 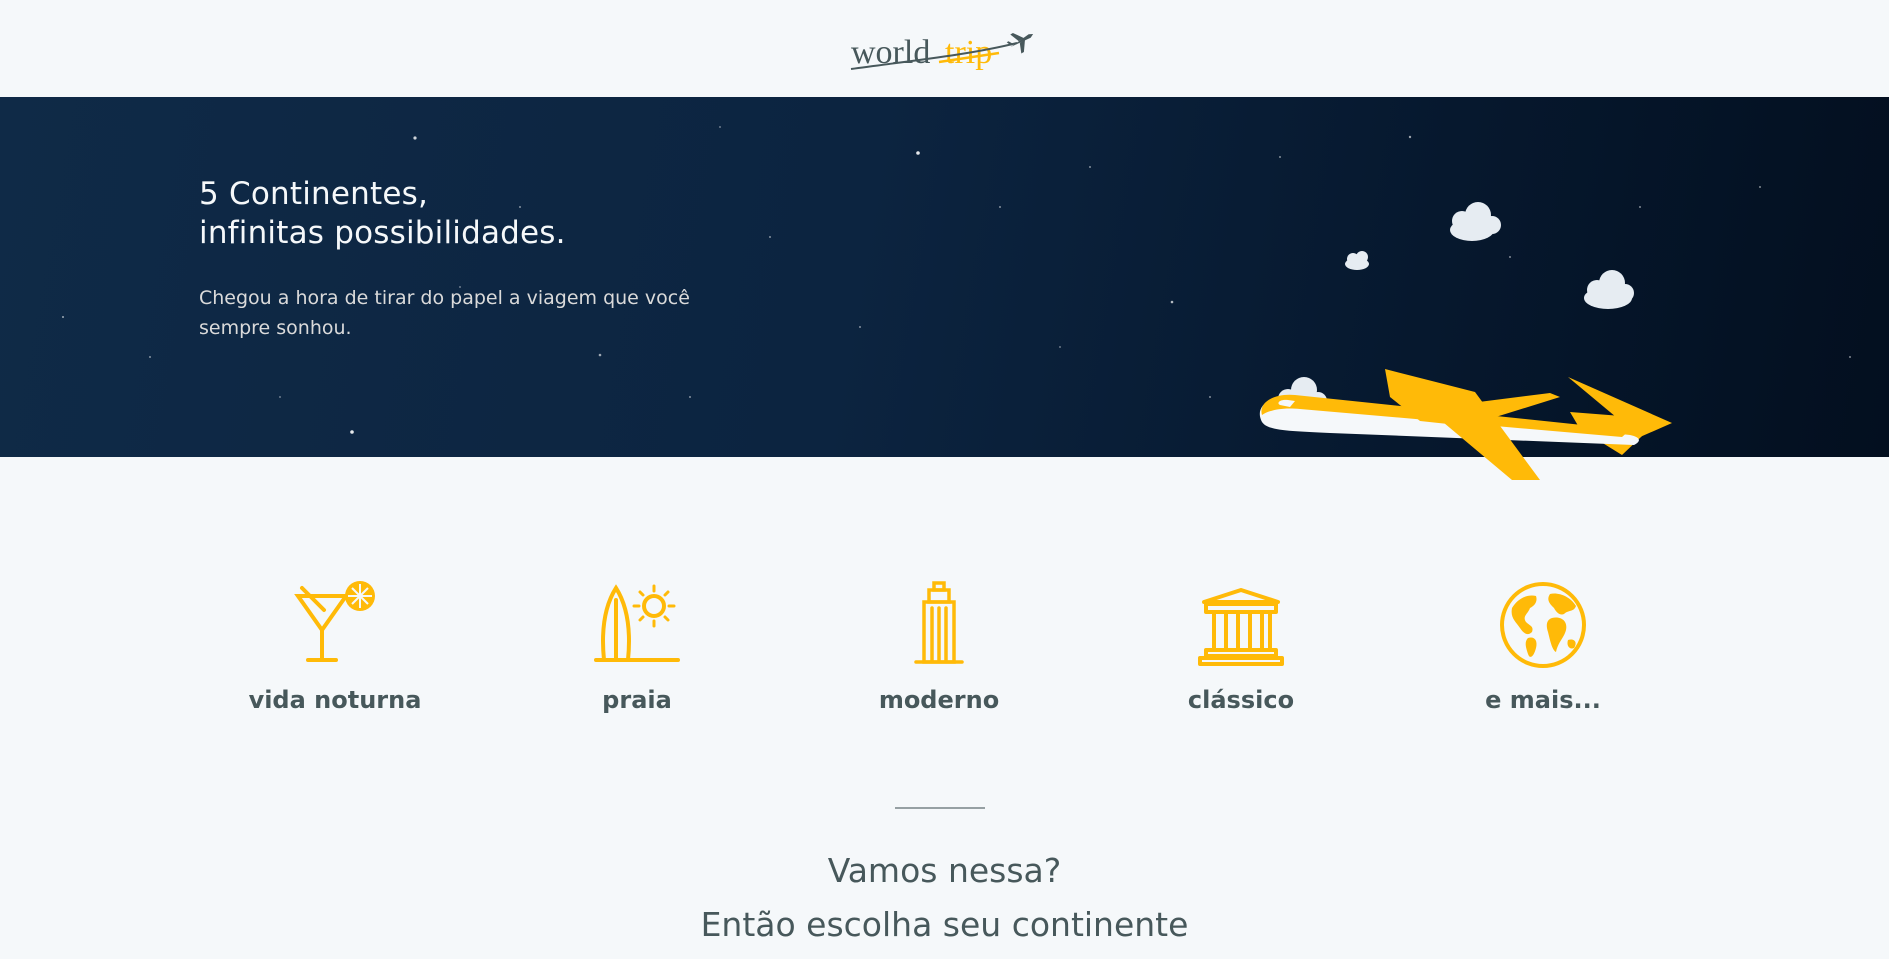 I want to click on worldtrip-logo-graphic: world trip, so click(x=941, y=51).